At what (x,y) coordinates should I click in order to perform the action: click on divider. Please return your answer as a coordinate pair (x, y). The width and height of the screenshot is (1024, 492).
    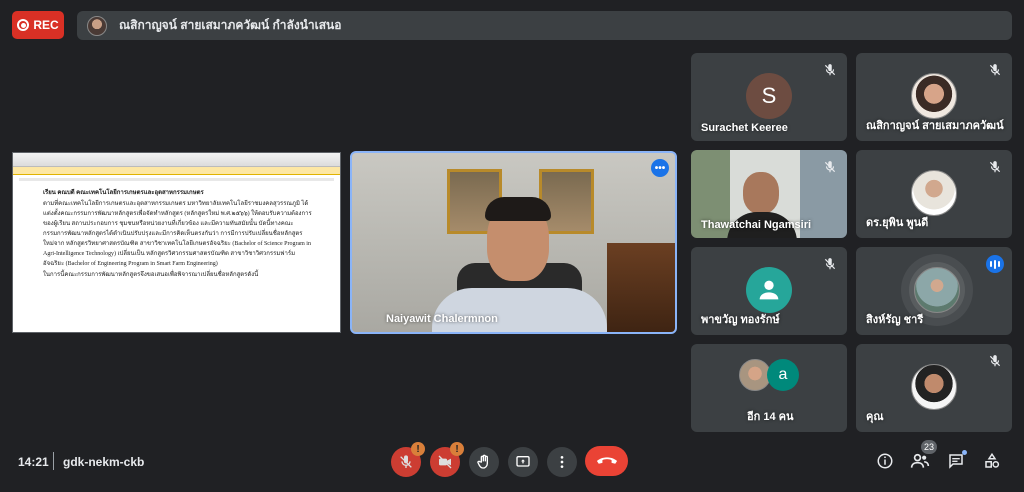
    Looking at the image, I should click on (53, 461).